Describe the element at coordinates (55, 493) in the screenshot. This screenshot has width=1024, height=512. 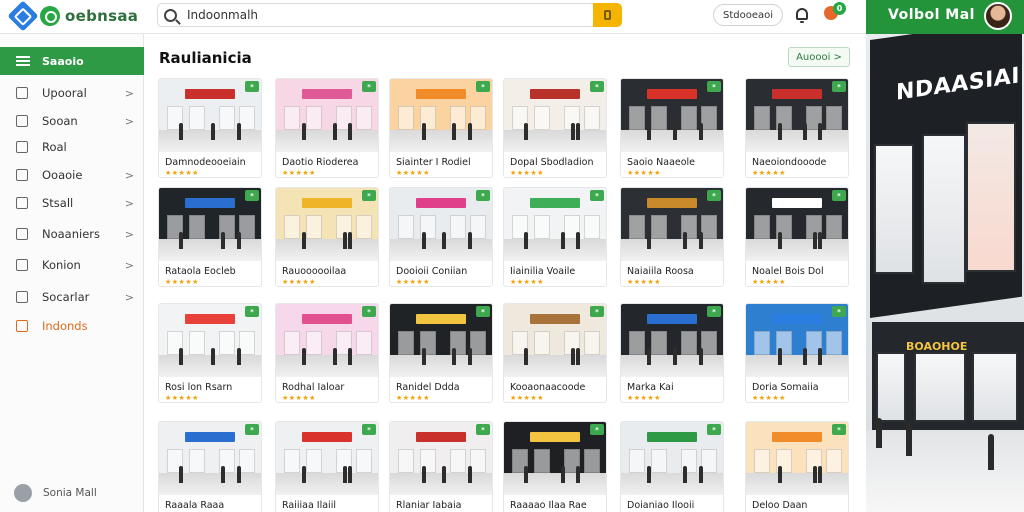
I see `sidebar-footer: Sonia Mall` at that location.